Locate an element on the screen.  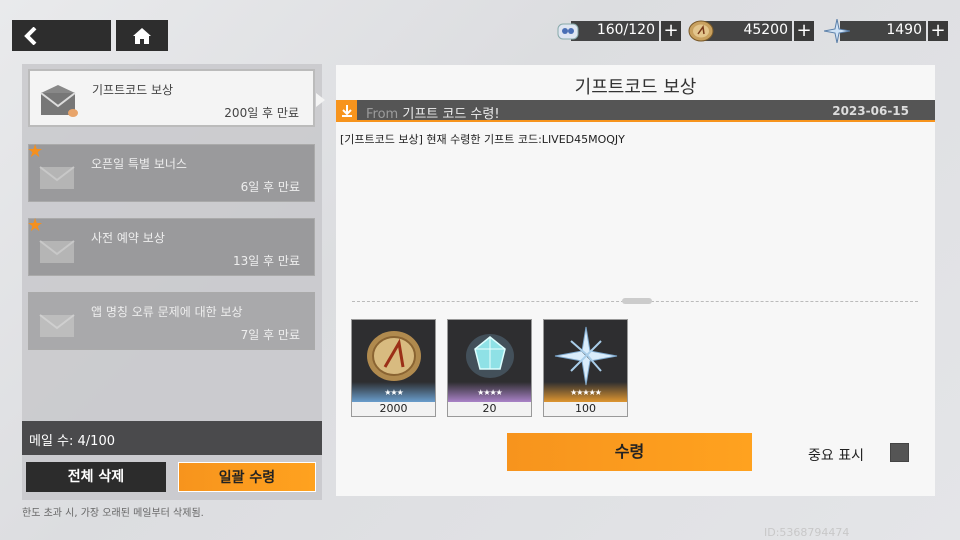
important-mark-checkbox is located at coordinates (899, 452).